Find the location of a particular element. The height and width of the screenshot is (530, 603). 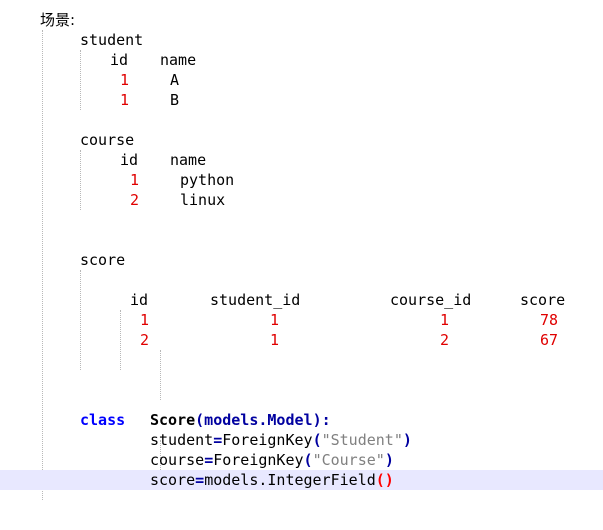

table-row: 1 B is located at coordinates (301, 100).